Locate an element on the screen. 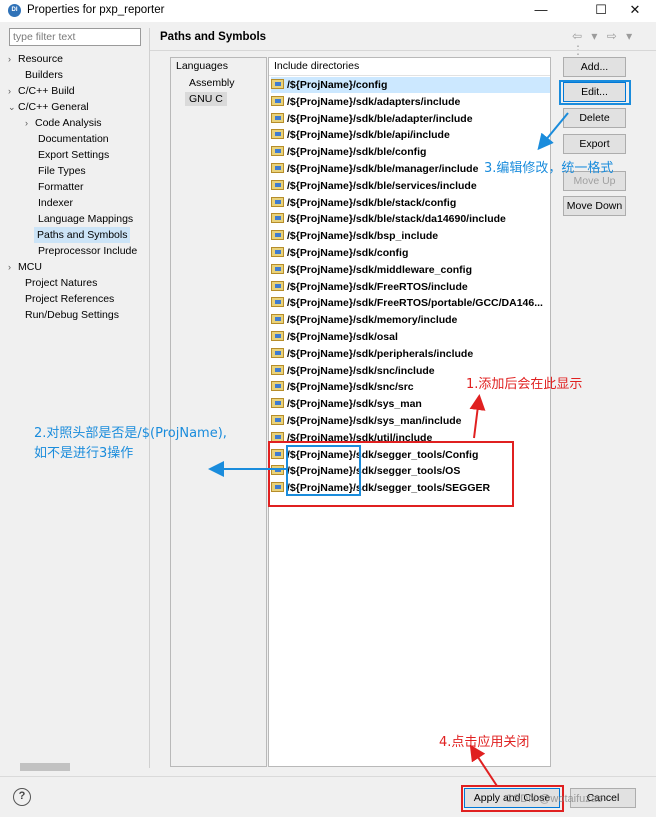  projname-highlight-box is located at coordinates (323, 470).